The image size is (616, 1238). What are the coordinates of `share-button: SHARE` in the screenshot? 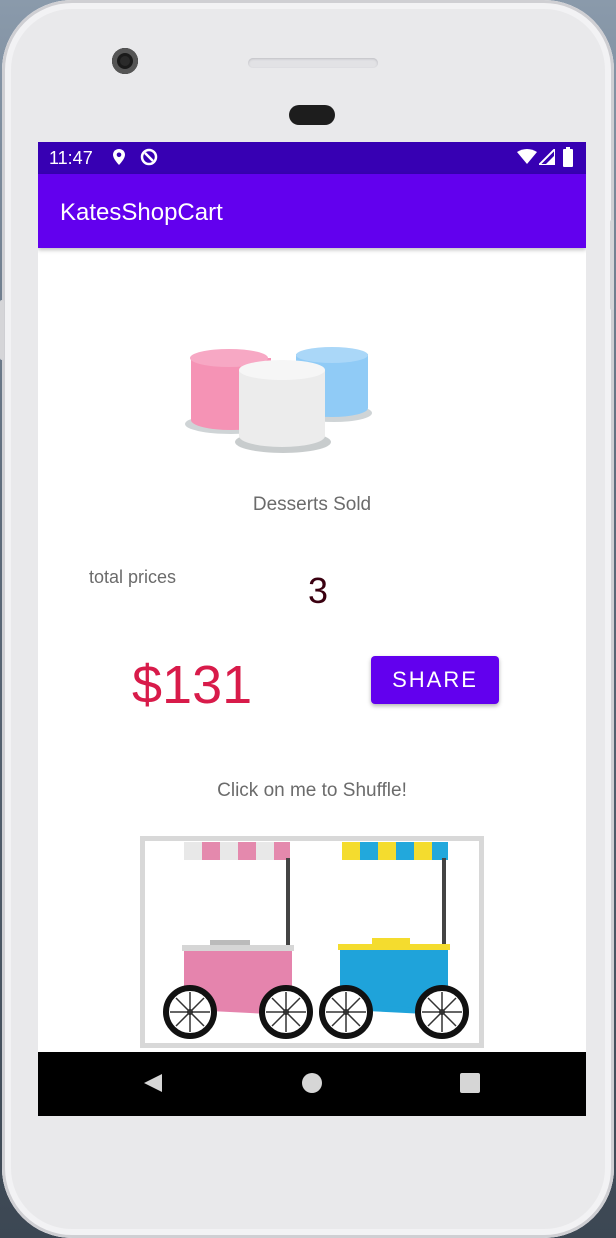 It's located at (435, 680).